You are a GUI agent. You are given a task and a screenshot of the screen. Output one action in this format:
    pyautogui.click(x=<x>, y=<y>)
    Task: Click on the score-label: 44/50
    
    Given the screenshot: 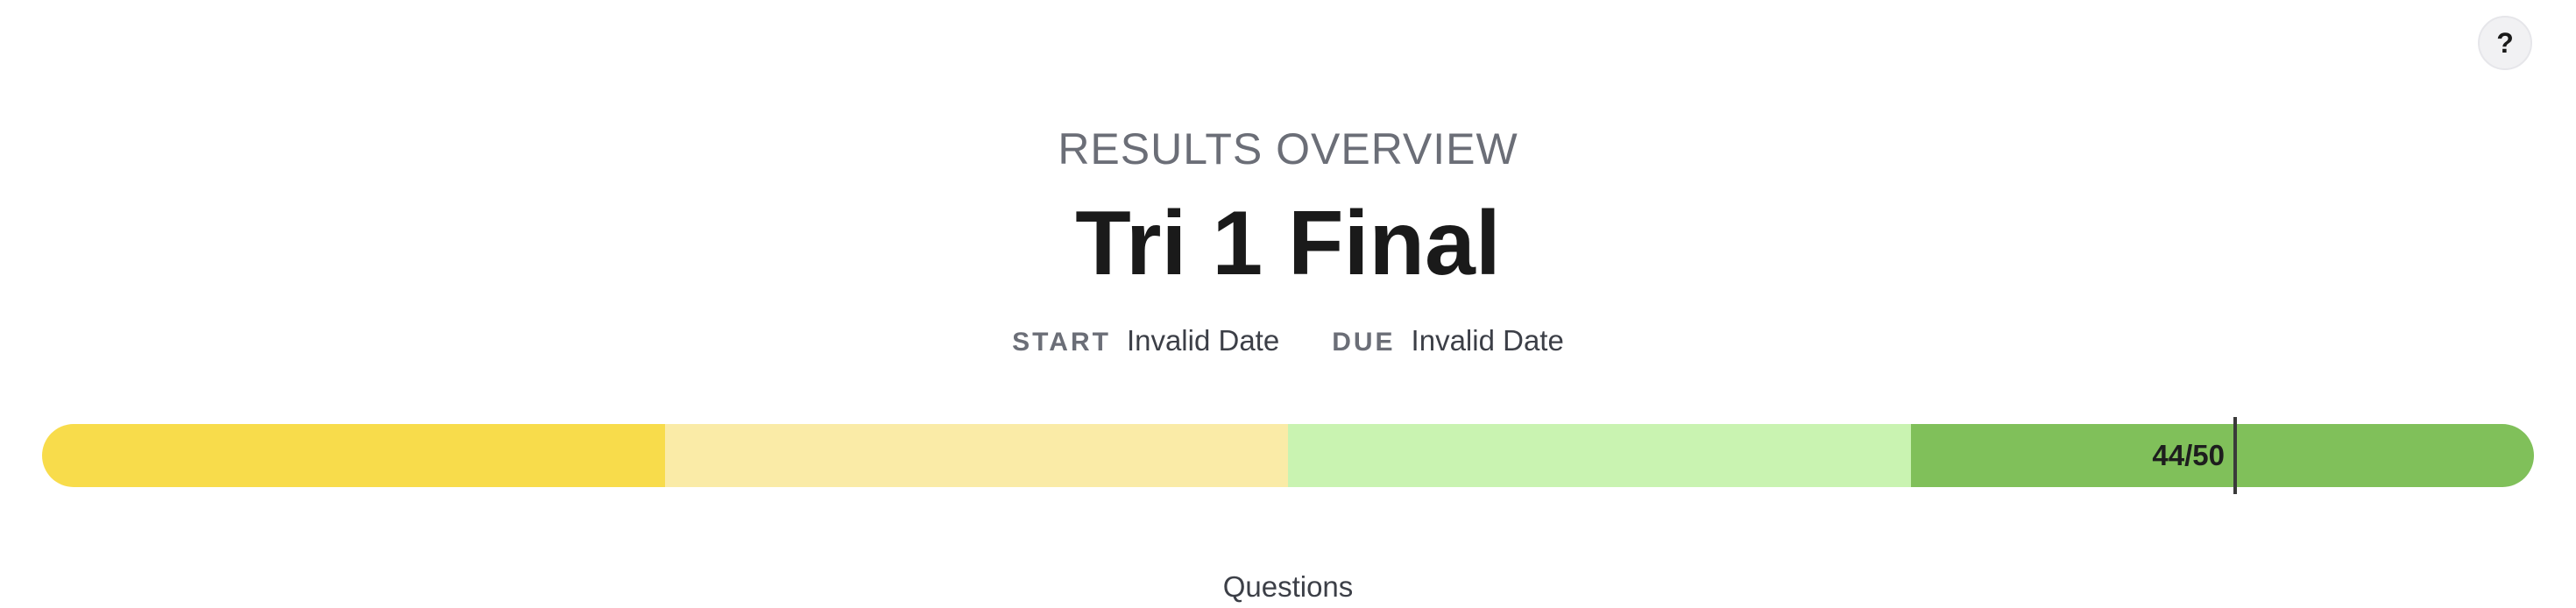 What is the action you would take?
    pyautogui.click(x=2188, y=455)
    